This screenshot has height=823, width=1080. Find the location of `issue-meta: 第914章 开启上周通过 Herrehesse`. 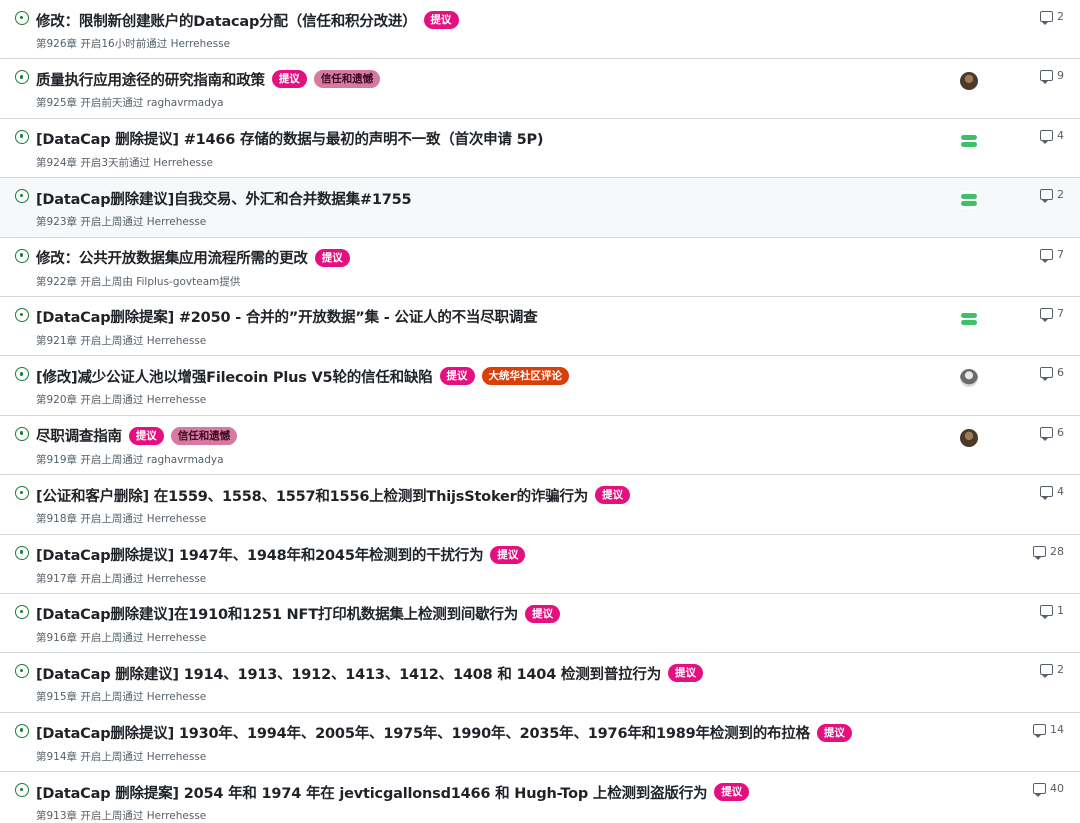

issue-meta: 第914章 开启上周通过 Herrehesse is located at coordinates (121, 756).